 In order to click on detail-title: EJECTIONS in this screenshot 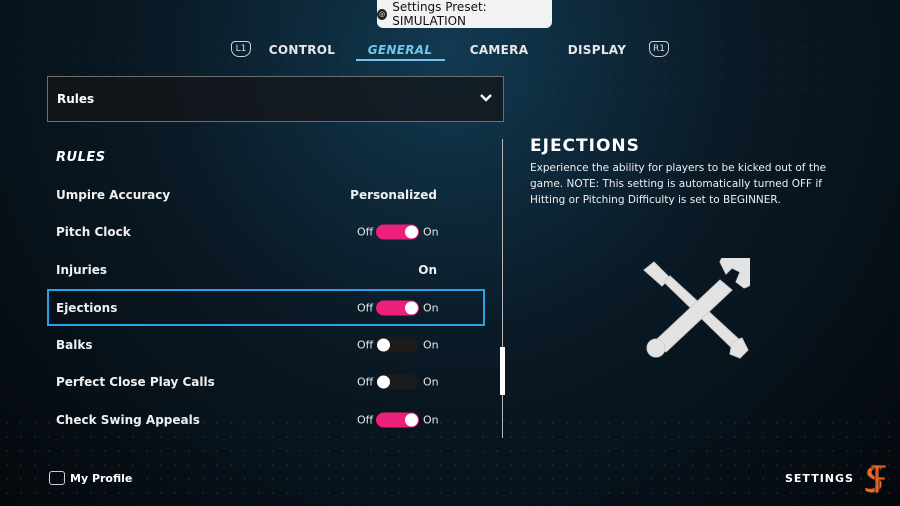, I will do `click(585, 146)`.